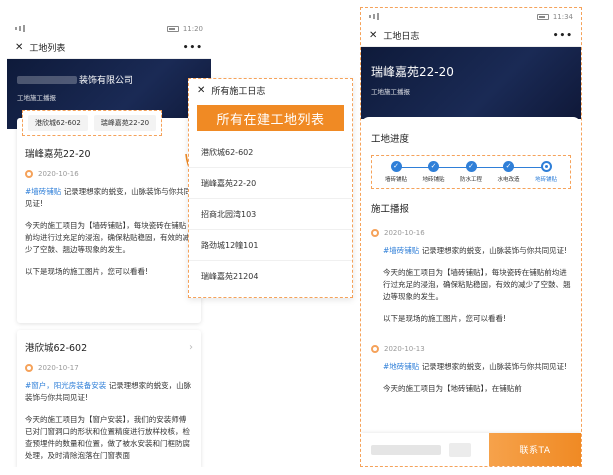  Describe the element at coordinates (270, 245) in the screenshot. I see `list-item: 路劲城12幢101` at that location.